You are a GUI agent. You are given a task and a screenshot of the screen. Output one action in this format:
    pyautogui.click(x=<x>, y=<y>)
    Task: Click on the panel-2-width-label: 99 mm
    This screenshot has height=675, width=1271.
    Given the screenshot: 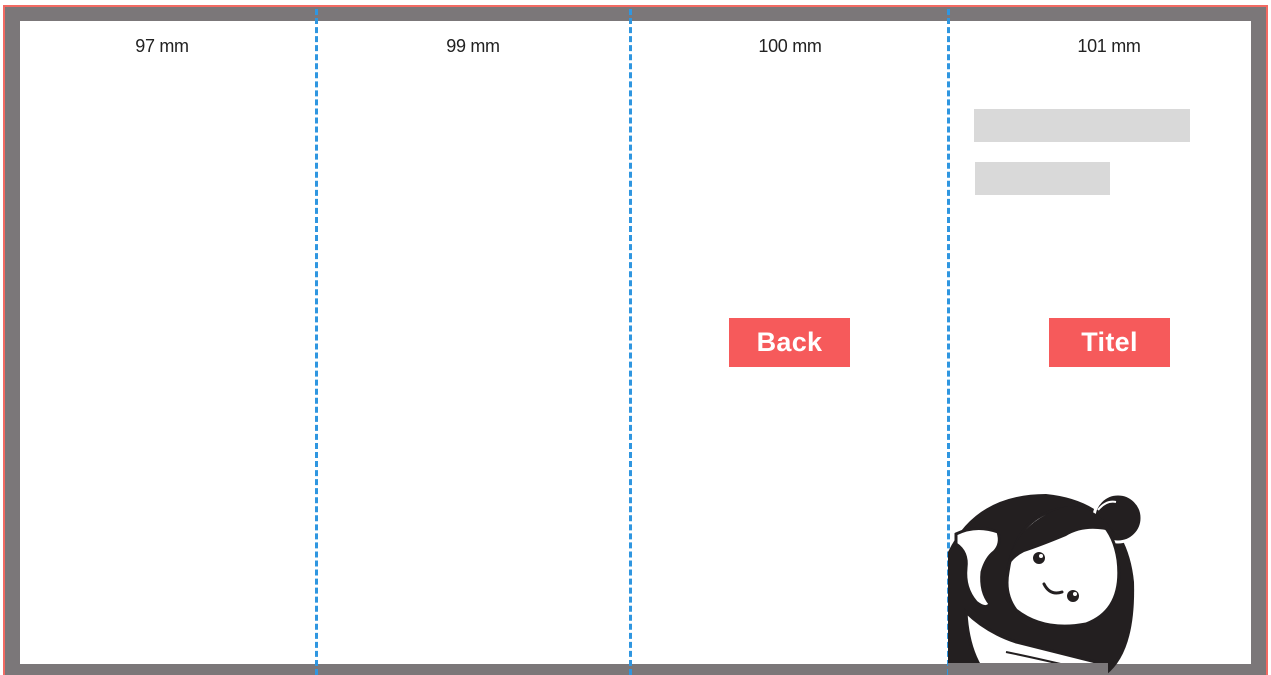 What is the action you would take?
    pyautogui.click(x=473, y=46)
    